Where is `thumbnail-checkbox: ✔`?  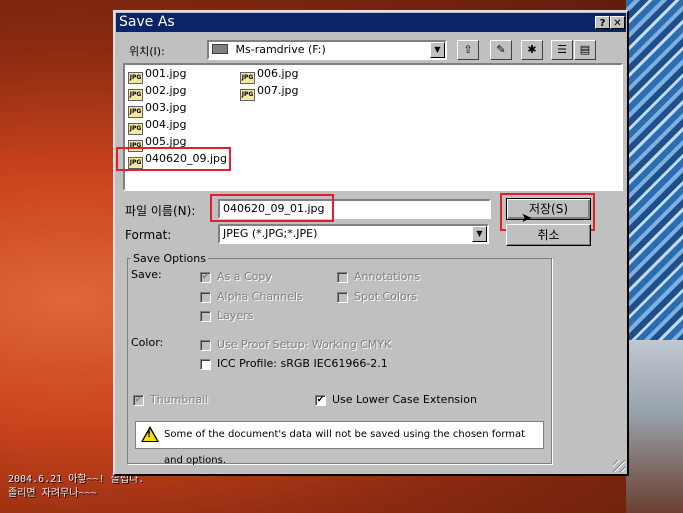 thumbnail-checkbox: ✔ is located at coordinates (138, 400).